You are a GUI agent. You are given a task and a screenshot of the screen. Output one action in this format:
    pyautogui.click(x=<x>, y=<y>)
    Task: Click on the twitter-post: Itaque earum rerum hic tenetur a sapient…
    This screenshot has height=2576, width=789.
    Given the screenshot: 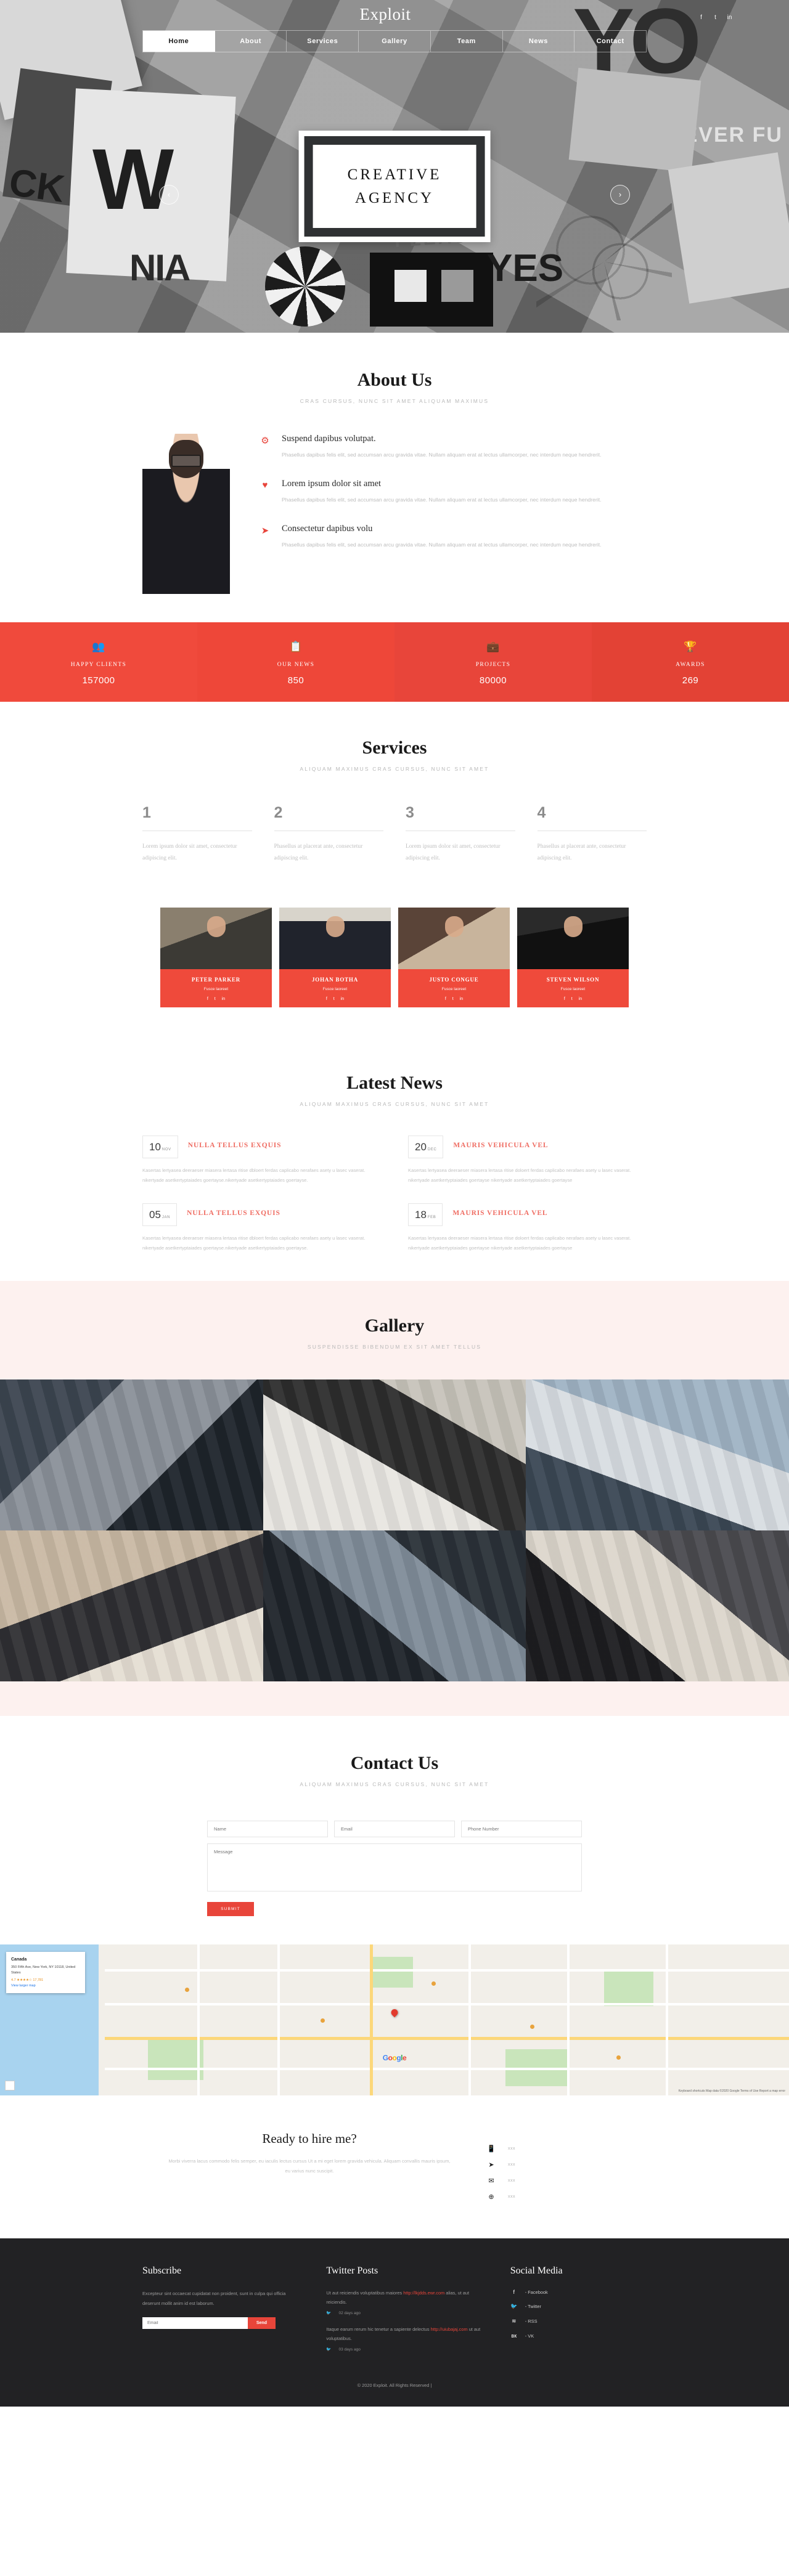 What is the action you would take?
    pyautogui.click(x=404, y=2338)
    